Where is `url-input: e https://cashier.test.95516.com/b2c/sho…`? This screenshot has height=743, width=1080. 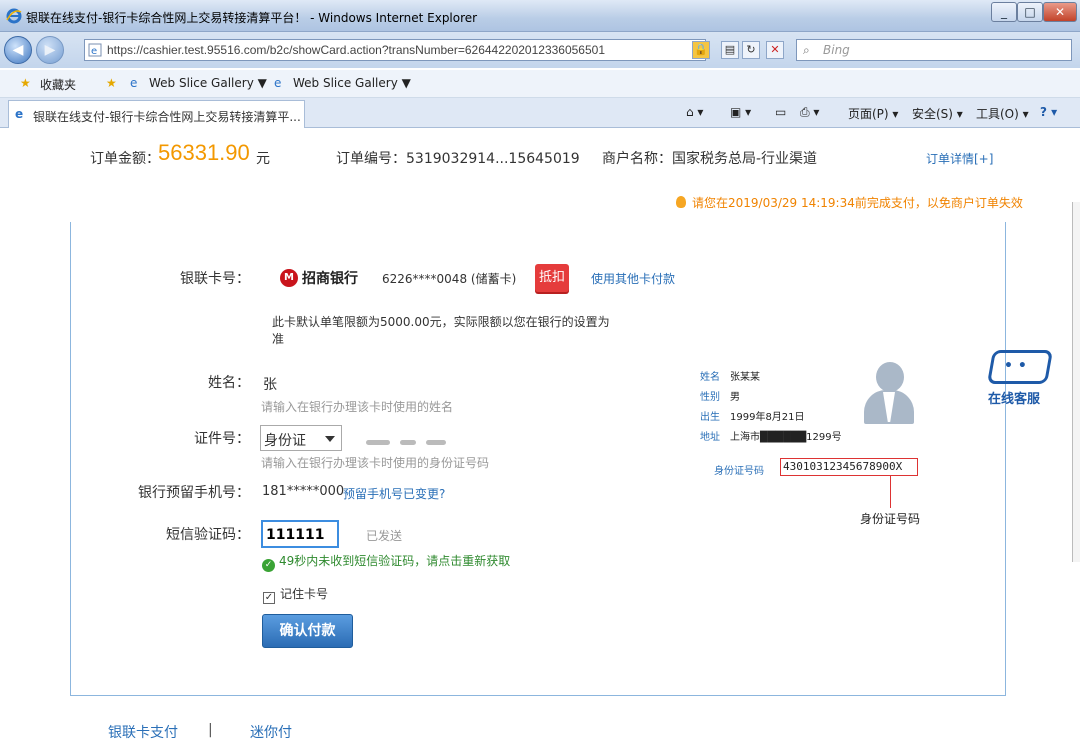 url-input: e https://cashier.test.95516.com/b2c/sho… is located at coordinates (395, 50).